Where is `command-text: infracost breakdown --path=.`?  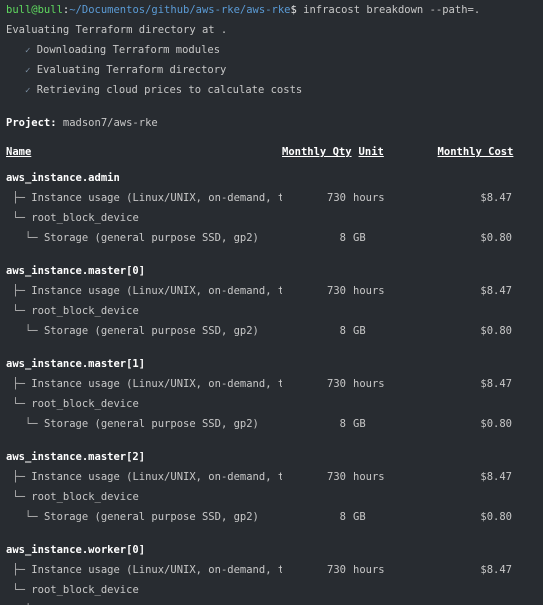
command-text: infracost breakdown --path=. is located at coordinates (388, 10).